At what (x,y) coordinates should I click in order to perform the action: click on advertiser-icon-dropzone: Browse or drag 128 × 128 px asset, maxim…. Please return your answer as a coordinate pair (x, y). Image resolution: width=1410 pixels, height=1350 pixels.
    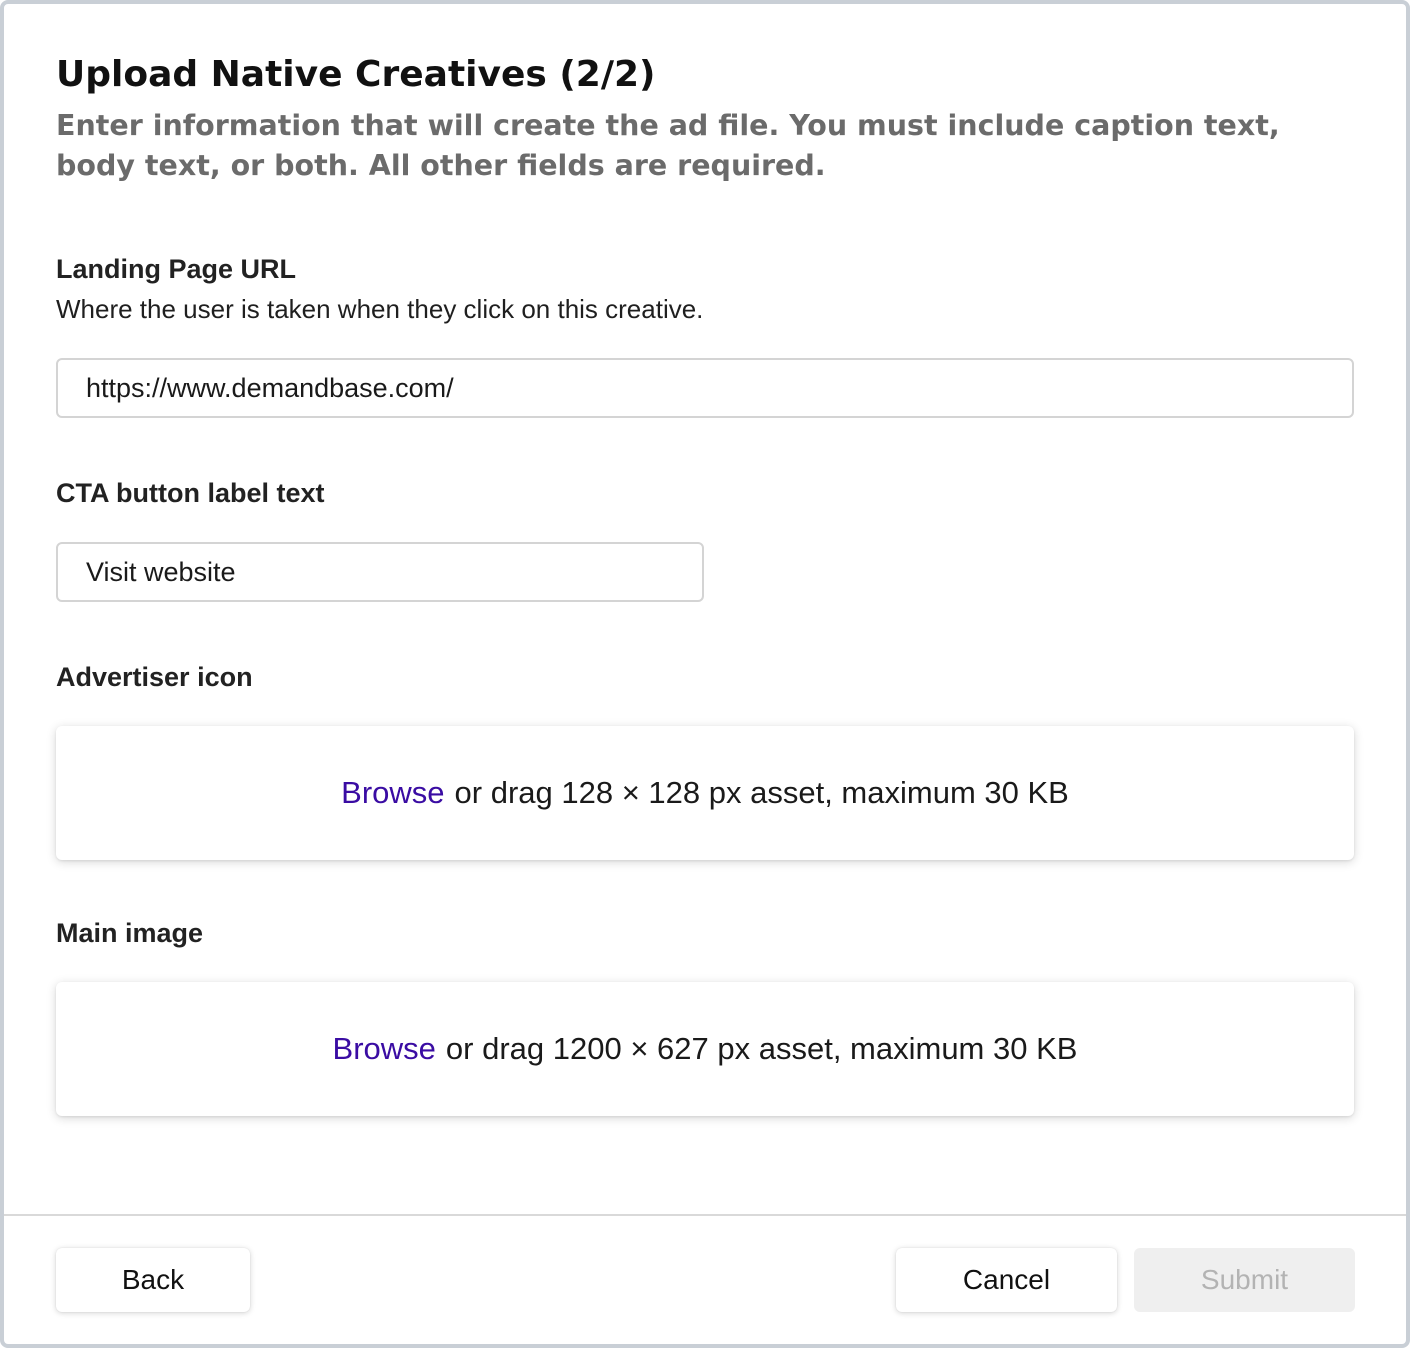
    Looking at the image, I should click on (705, 793).